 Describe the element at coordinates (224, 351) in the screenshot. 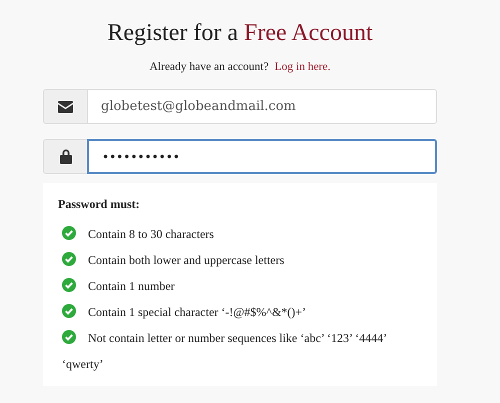

I see `rule-text: Not contain letter or number sequences like ‘abc’ ‘123’ ‘4444’ ‘qwerty’` at that location.